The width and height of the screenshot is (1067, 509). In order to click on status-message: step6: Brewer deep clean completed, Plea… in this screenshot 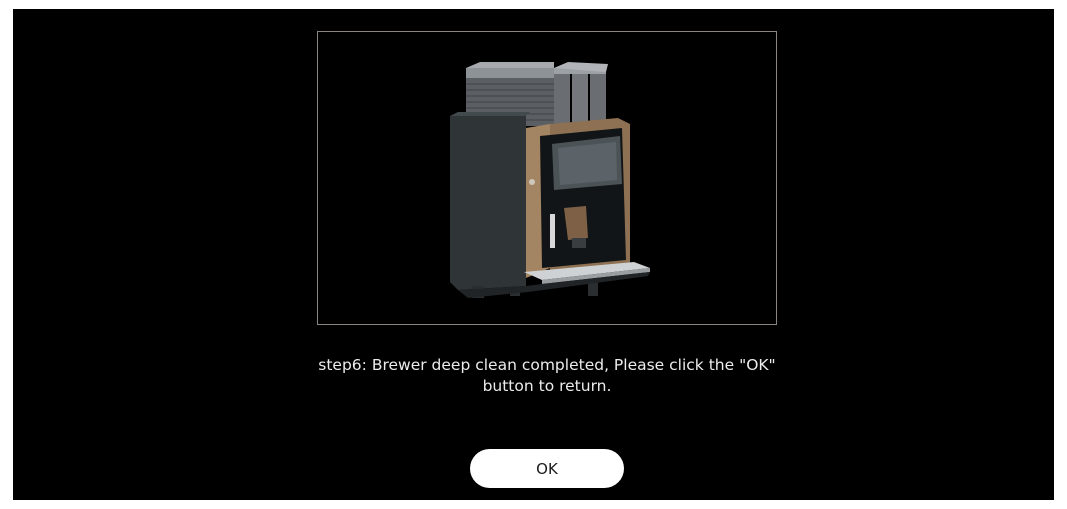, I will do `click(547, 375)`.